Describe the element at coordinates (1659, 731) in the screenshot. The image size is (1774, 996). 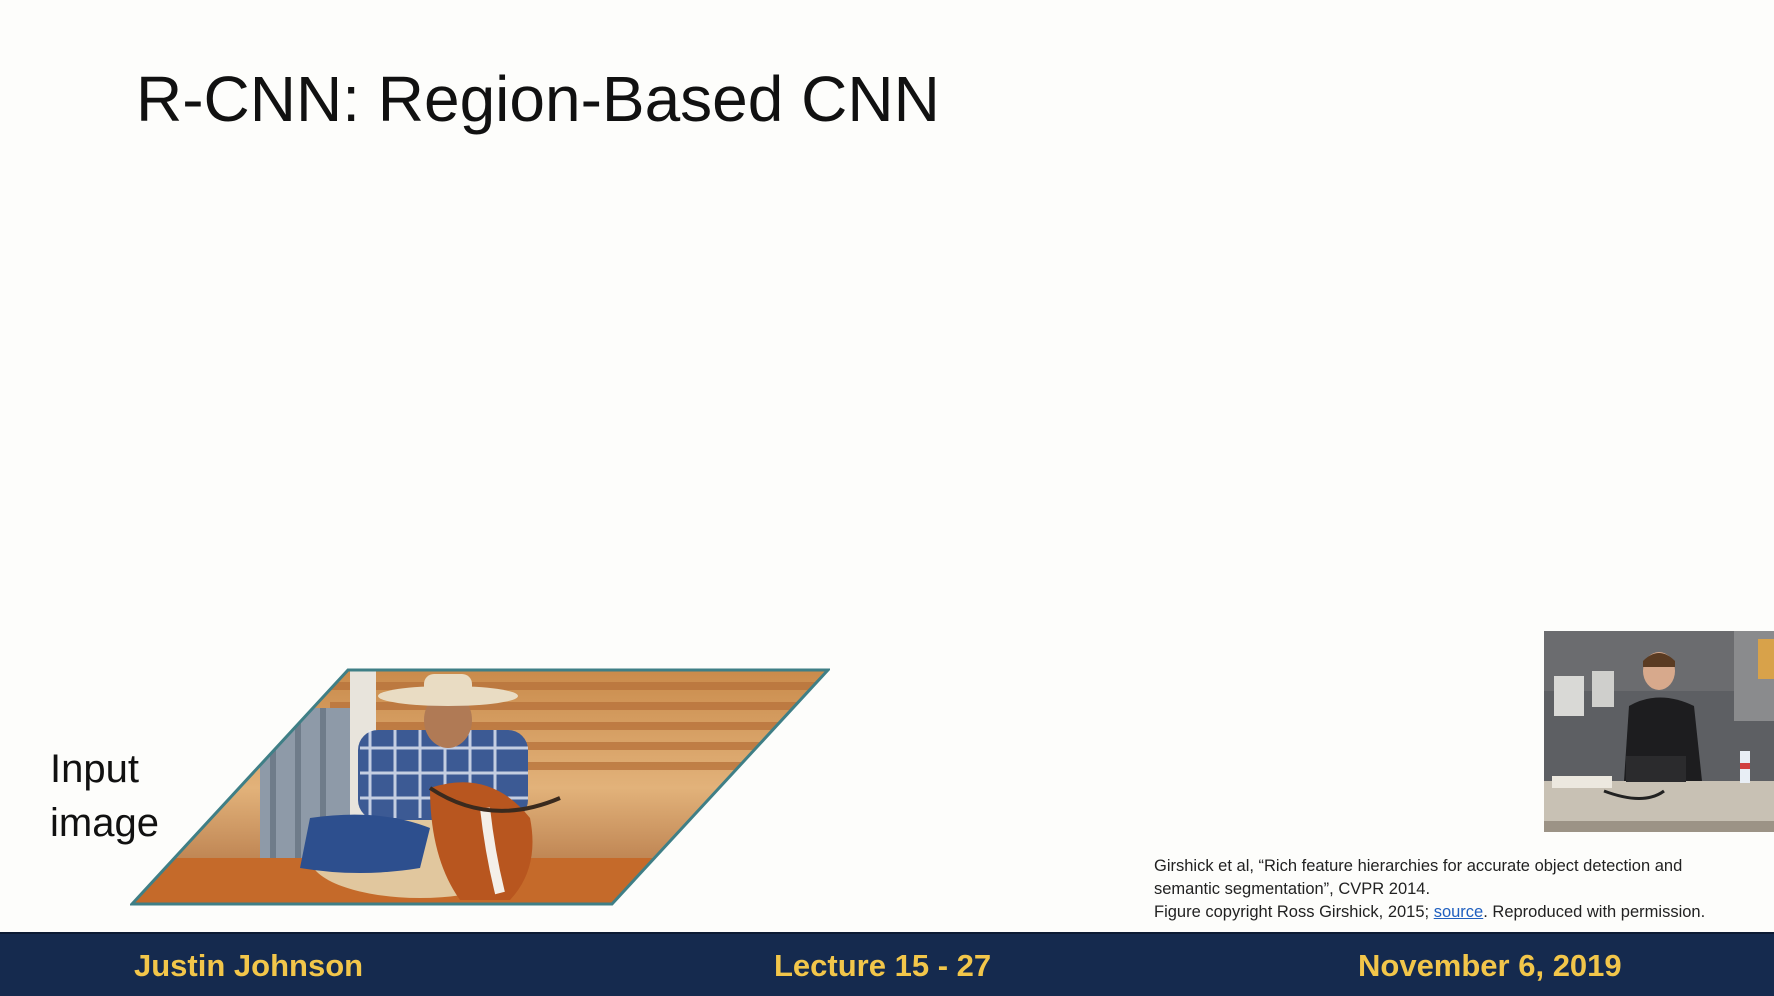
I see `speaker-webcam-video` at that location.